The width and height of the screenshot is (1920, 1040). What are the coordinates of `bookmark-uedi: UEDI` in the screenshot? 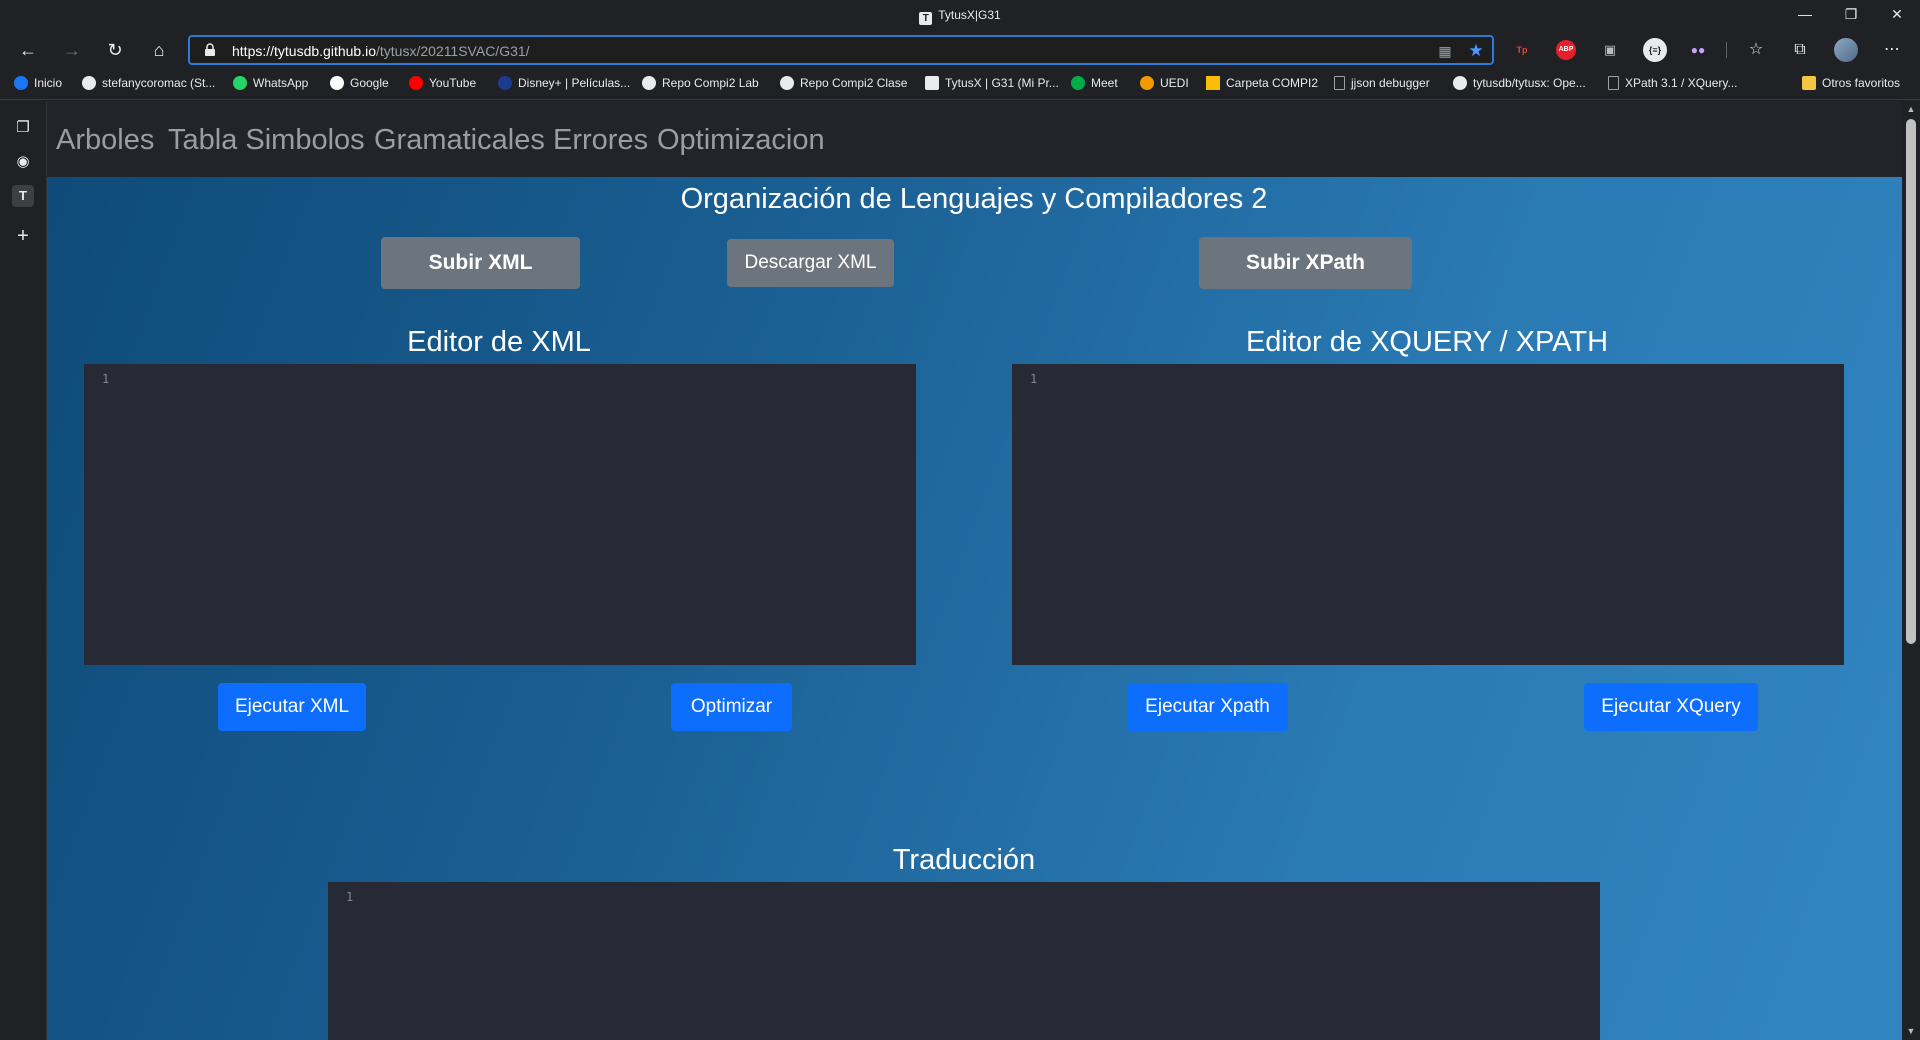 It's located at (1164, 83).